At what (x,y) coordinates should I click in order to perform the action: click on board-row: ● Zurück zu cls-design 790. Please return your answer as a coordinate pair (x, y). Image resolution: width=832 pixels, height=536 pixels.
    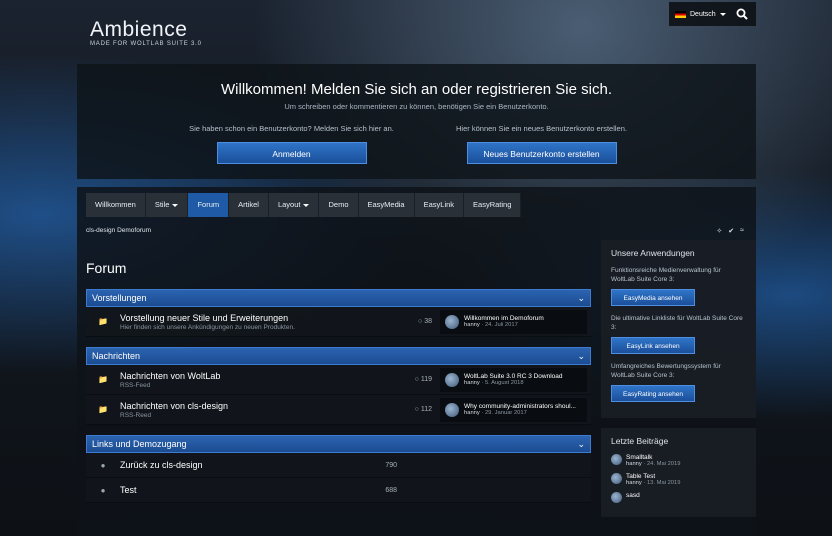
    Looking at the image, I should click on (338, 465).